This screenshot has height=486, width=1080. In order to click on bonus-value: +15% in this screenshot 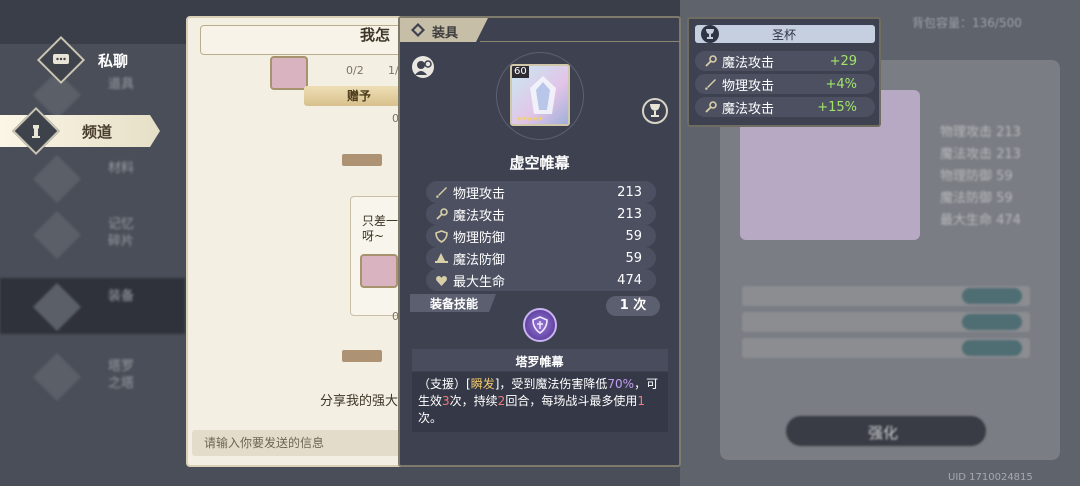, I will do `click(837, 107)`.